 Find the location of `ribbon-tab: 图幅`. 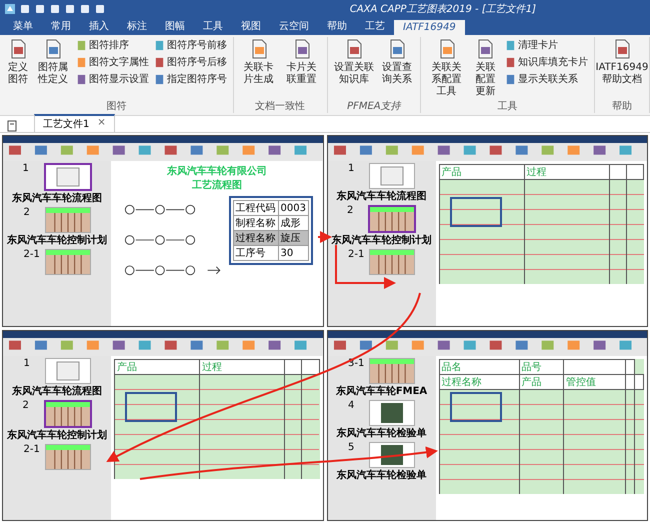

ribbon-tab: 图幅 is located at coordinates (175, 26).